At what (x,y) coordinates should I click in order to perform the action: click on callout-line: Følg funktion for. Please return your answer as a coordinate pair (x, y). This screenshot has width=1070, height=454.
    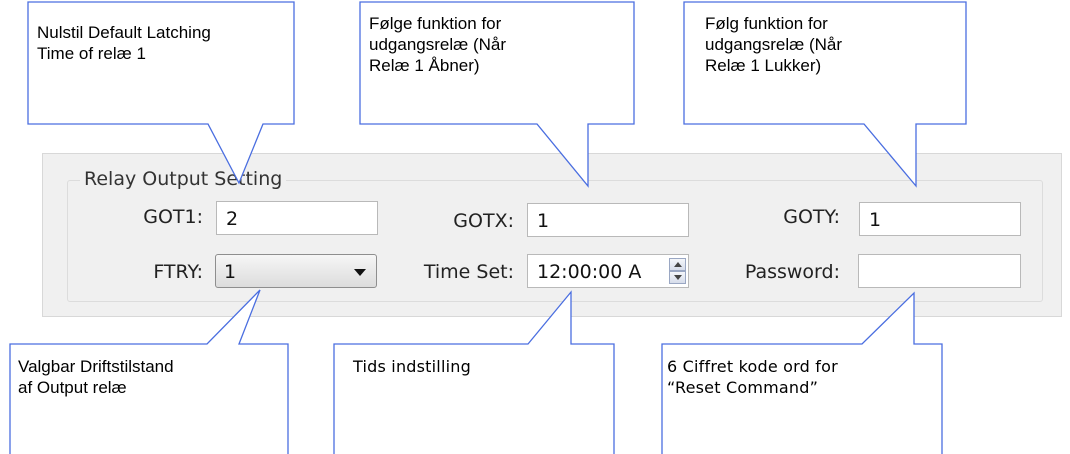
    Looking at the image, I should click on (766, 23).